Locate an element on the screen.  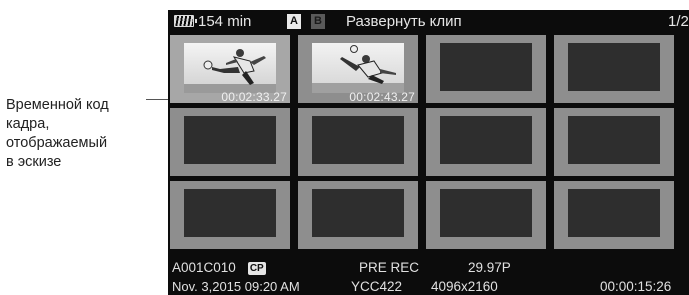
card-slot-a-indicator: A is located at coordinates (294, 21).